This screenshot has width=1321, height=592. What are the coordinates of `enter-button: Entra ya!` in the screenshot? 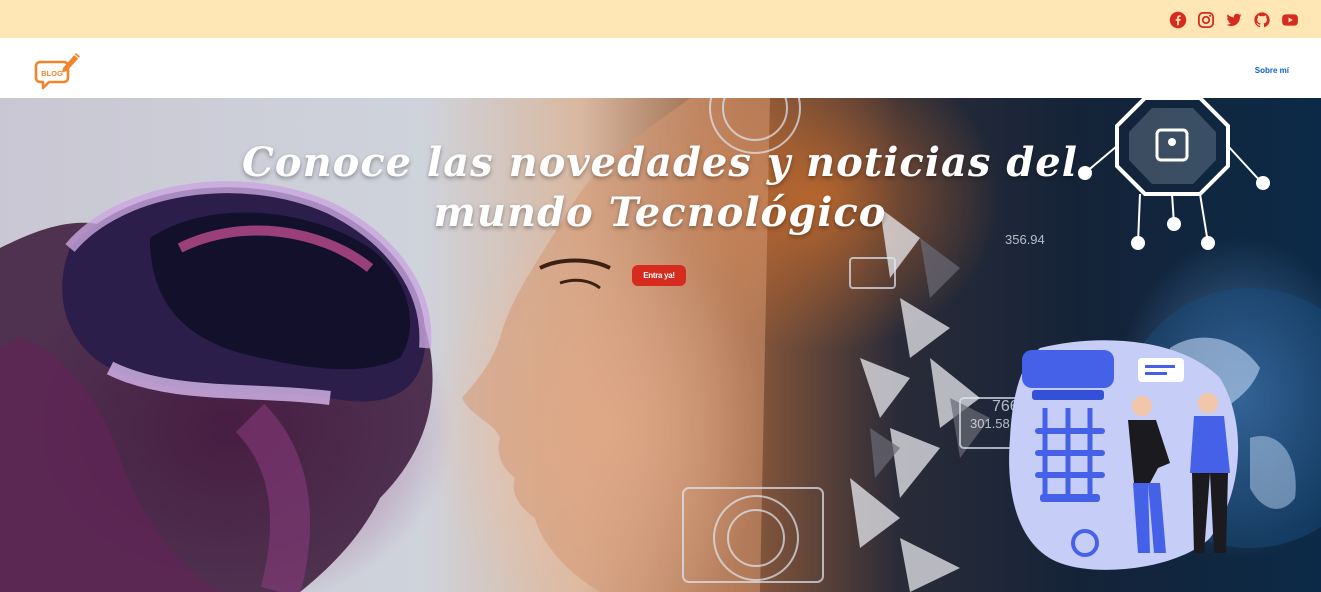 It's located at (659, 275).